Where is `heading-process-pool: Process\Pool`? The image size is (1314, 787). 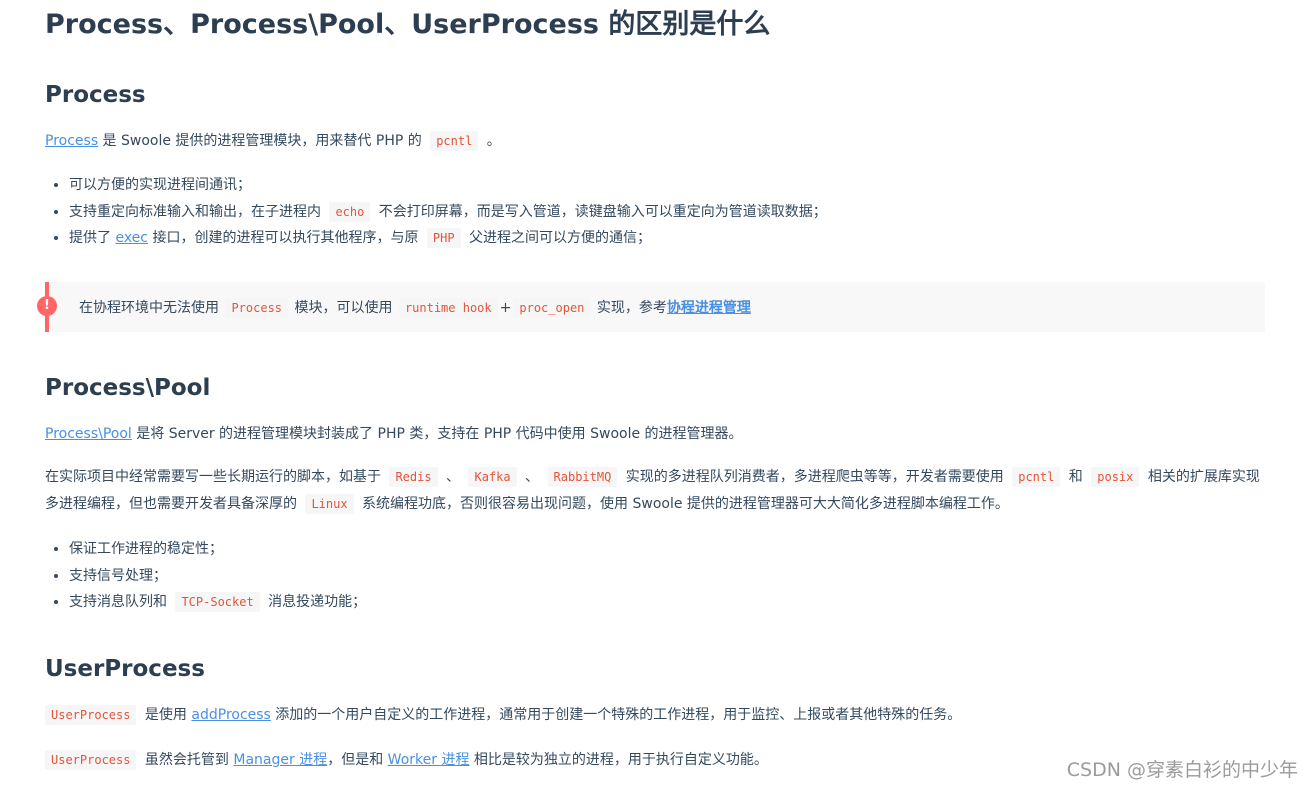 heading-process-pool: Process\Pool is located at coordinates (128, 388).